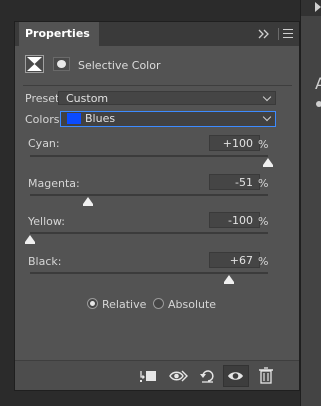 This screenshot has height=406, width=321. What do you see at coordinates (167, 98) in the screenshot?
I see `preset-dropdown: Custom` at bounding box center [167, 98].